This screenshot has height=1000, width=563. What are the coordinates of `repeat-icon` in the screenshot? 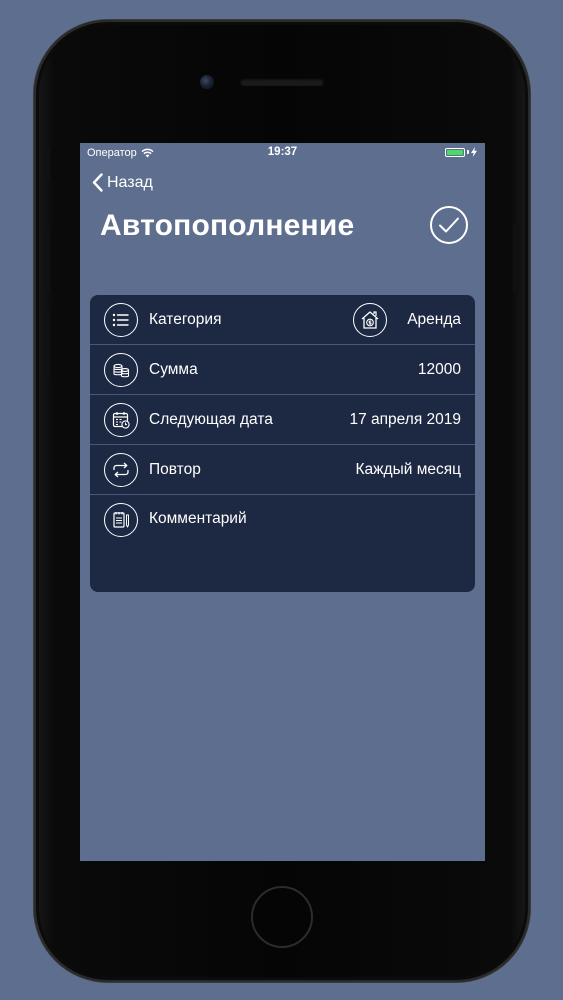 It's located at (121, 470).